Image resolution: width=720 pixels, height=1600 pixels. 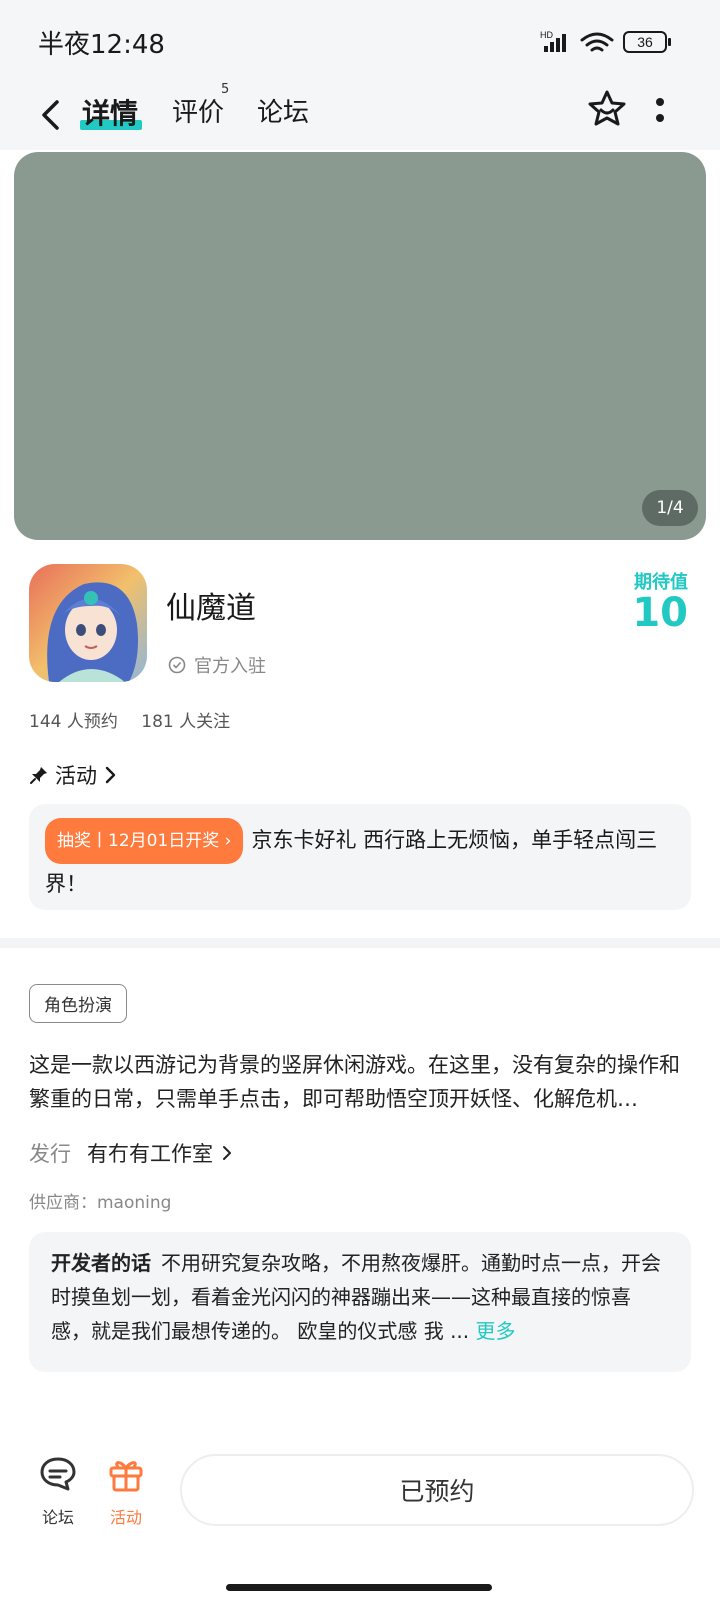 I want to click on status-icons: HD 36, so click(x=610, y=43).